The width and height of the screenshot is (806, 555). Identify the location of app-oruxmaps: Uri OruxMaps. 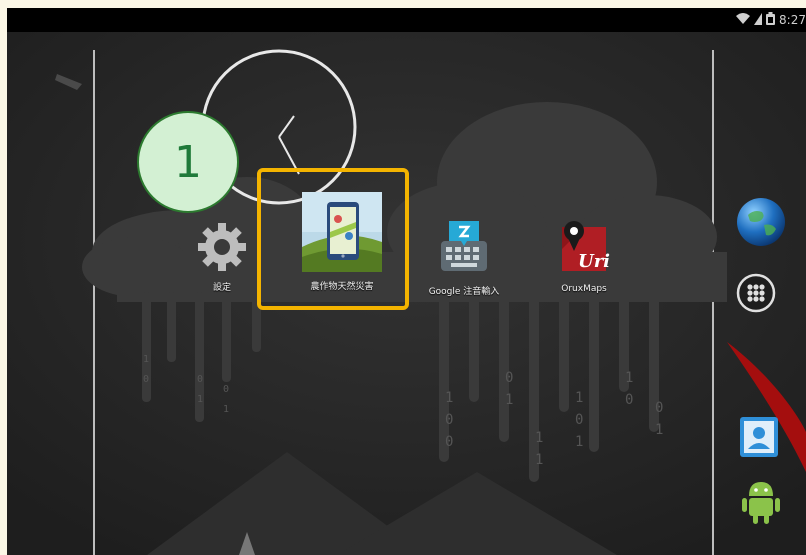
(584, 255).